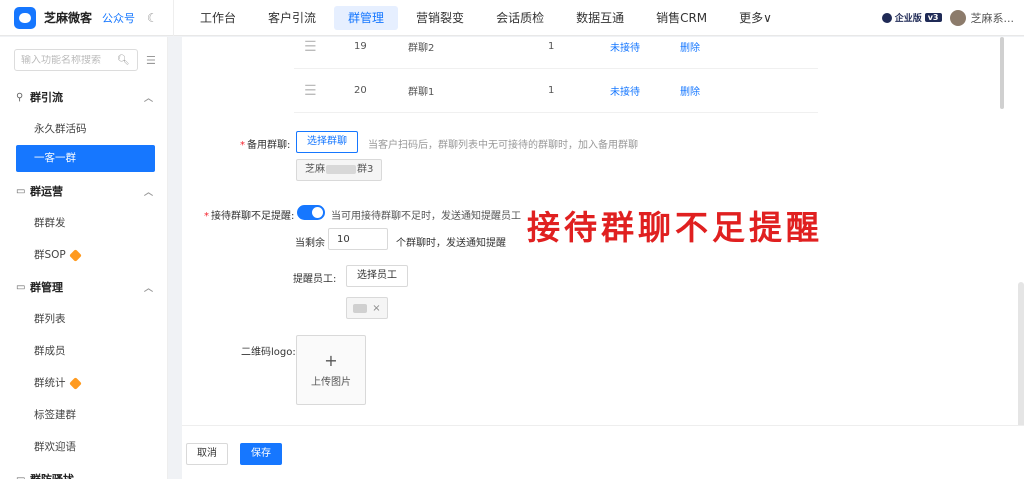  Describe the element at coordinates (83, 447) in the screenshot. I see `sidebar-item-group-welcome: 群欢迎语` at that location.